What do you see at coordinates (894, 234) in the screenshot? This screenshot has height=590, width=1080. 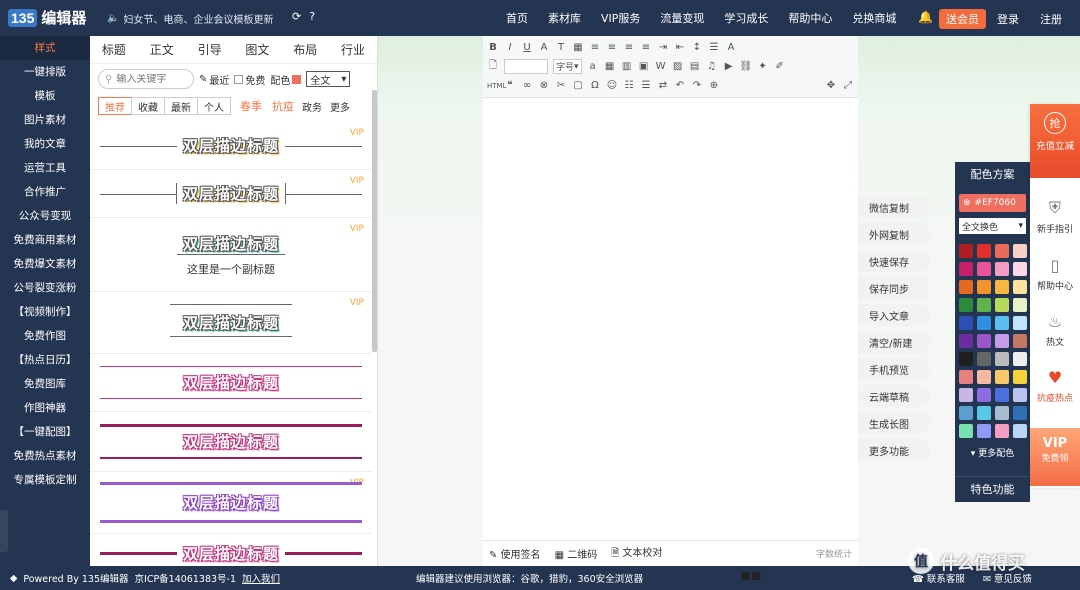 I see `external-copy-button: 外网复制` at bounding box center [894, 234].